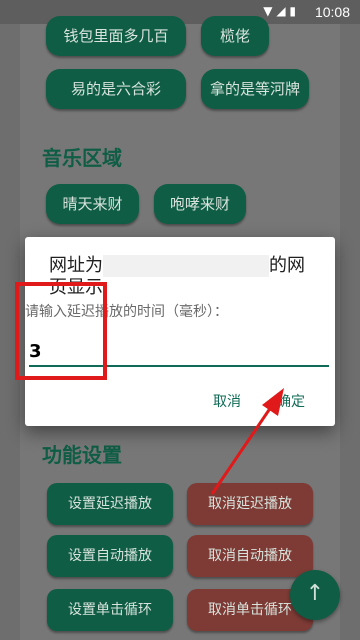  What do you see at coordinates (76, 265) in the screenshot?
I see `dialog-title-prefix: 网址为` at bounding box center [76, 265].